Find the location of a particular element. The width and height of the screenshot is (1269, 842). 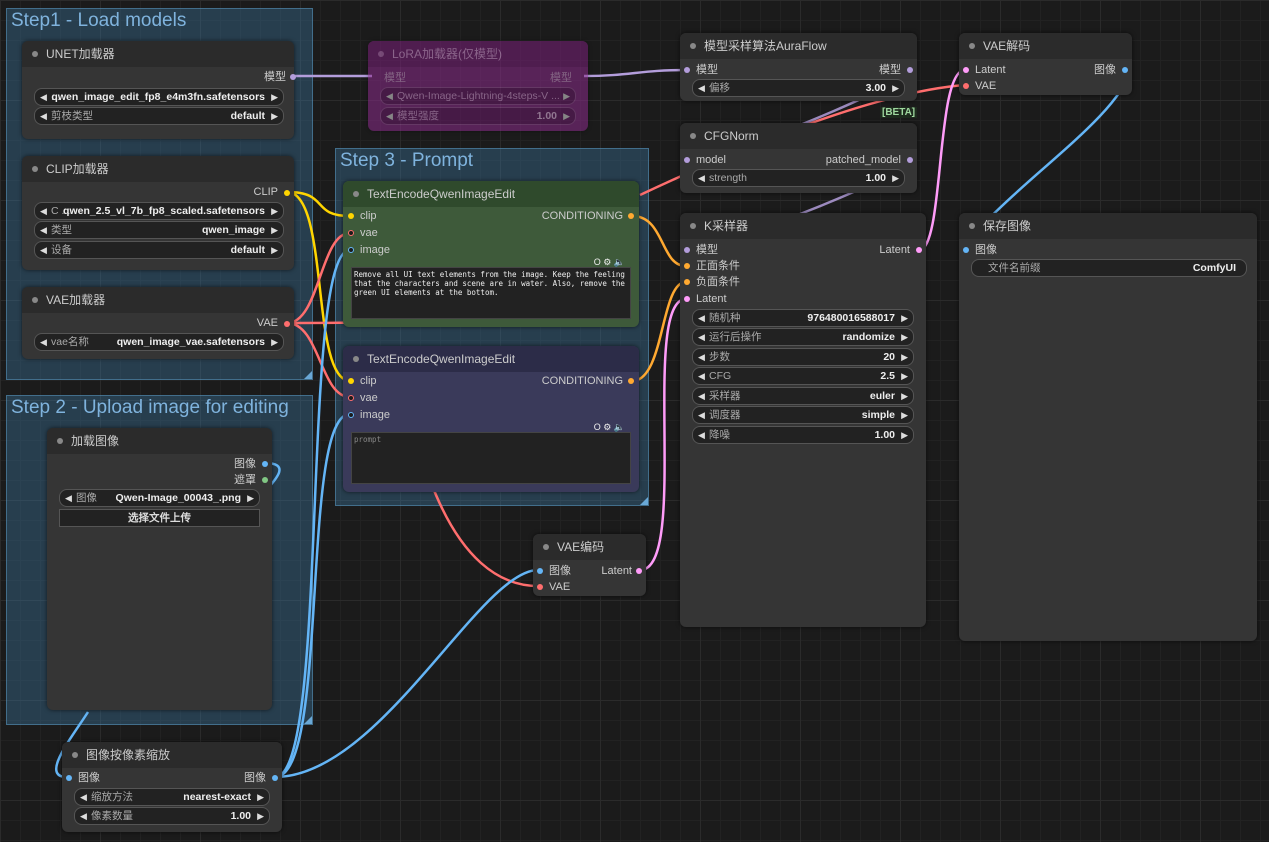

widget-sampler-name: ◀ 采样器 euler ▶ is located at coordinates (803, 396).